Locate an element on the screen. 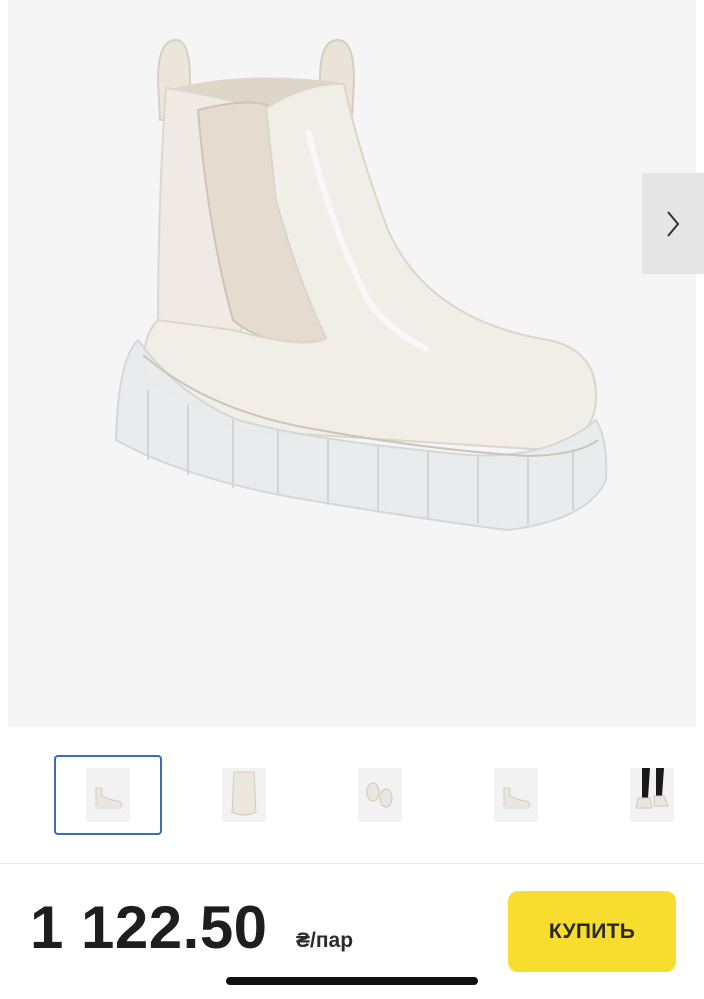 Image resolution: width=704 pixels, height=999 pixels. thumbnail-boot-back-image is located at coordinates (244, 795).